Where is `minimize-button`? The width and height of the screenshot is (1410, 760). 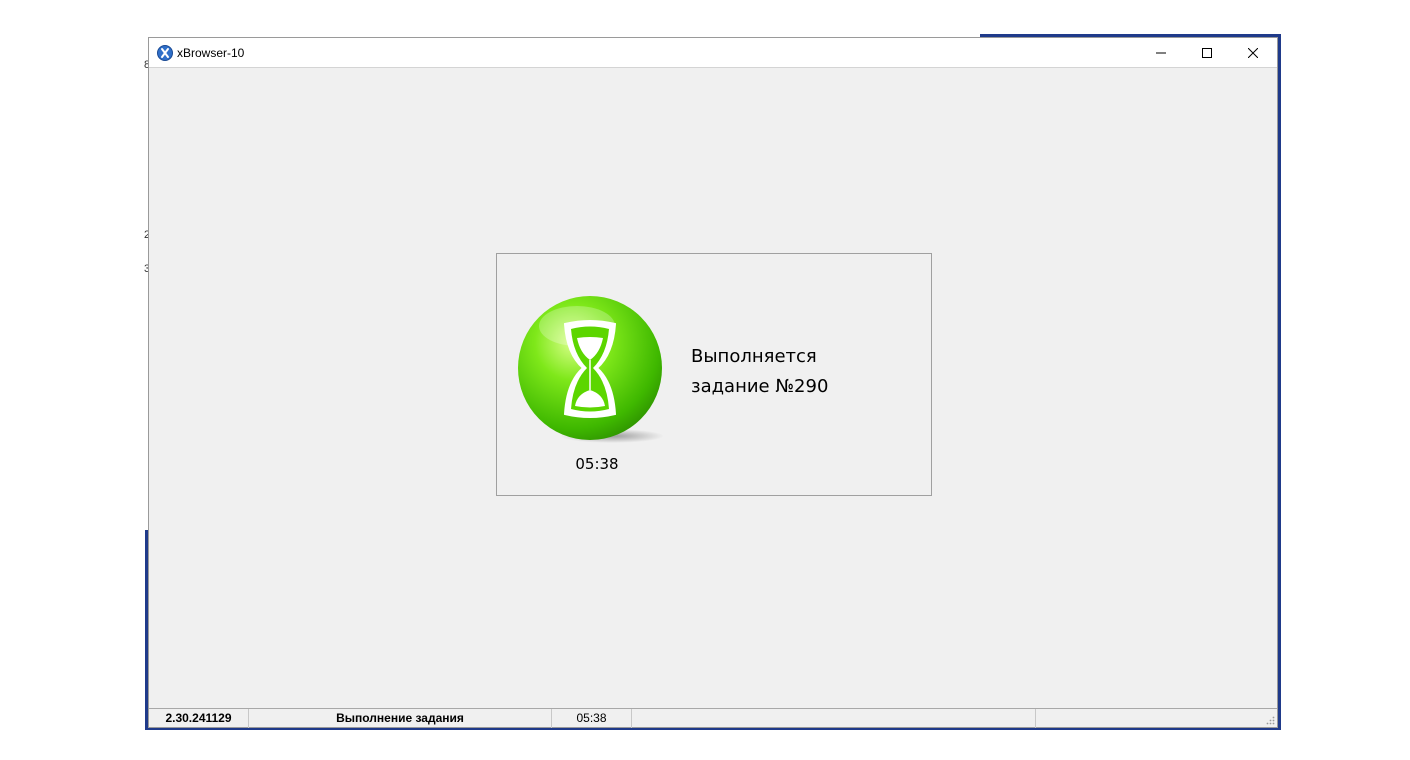
minimize-button is located at coordinates (1161, 52).